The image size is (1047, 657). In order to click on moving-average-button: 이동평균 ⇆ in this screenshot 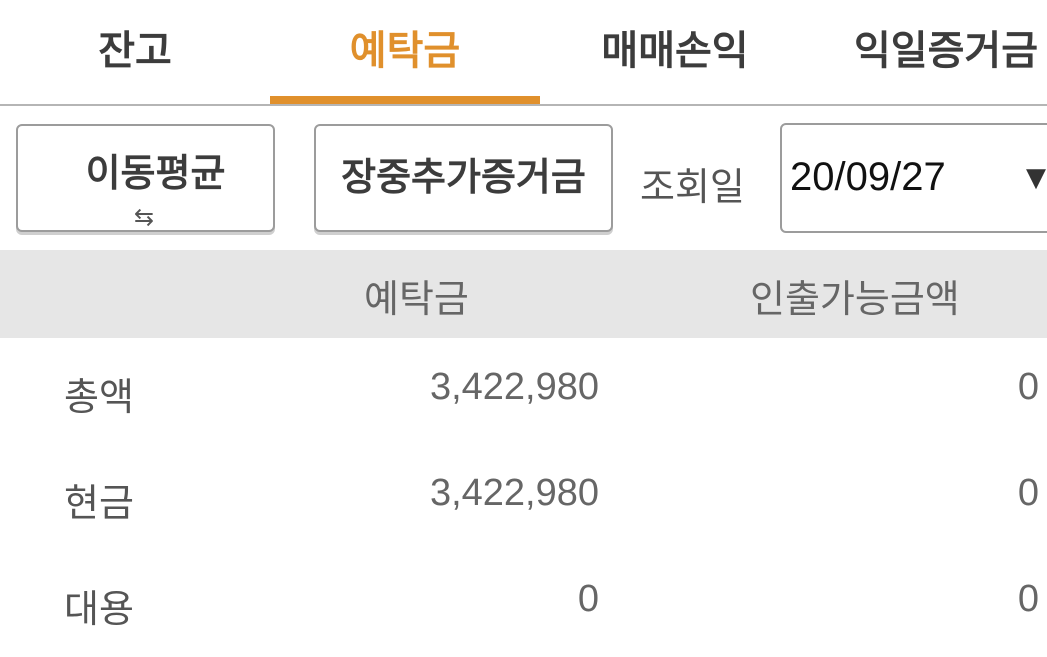, I will do `click(145, 178)`.